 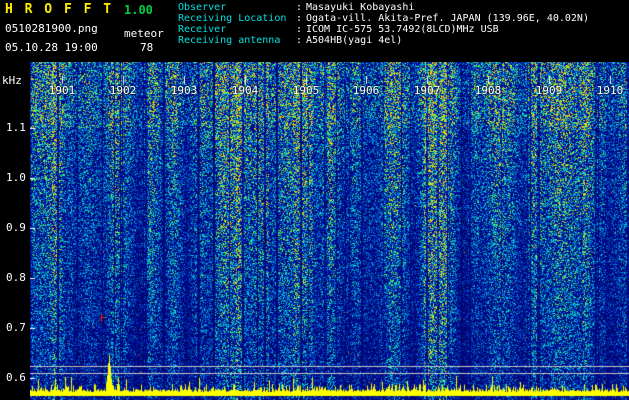 What do you see at coordinates (51, 28) in the screenshot?
I see `output-filename: 0510281900.png` at bounding box center [51, 28].